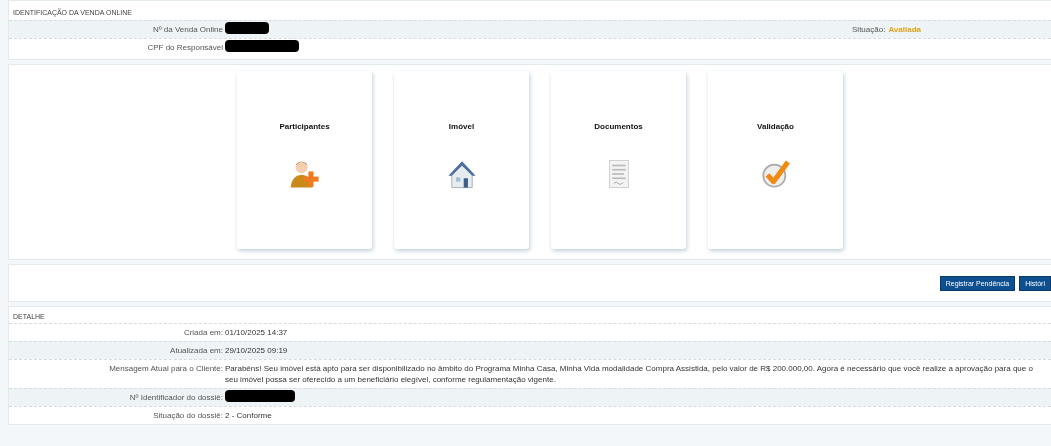 The height and width of the screenshot is (446, 1051). Describe the element at coordinates (461, 160) in the screenshot. I see `menu-card: Imóvel` at that location.